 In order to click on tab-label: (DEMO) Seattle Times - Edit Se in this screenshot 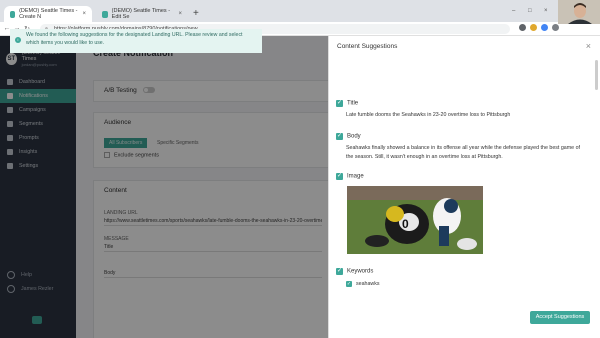, I will do `click(141, 14)`.